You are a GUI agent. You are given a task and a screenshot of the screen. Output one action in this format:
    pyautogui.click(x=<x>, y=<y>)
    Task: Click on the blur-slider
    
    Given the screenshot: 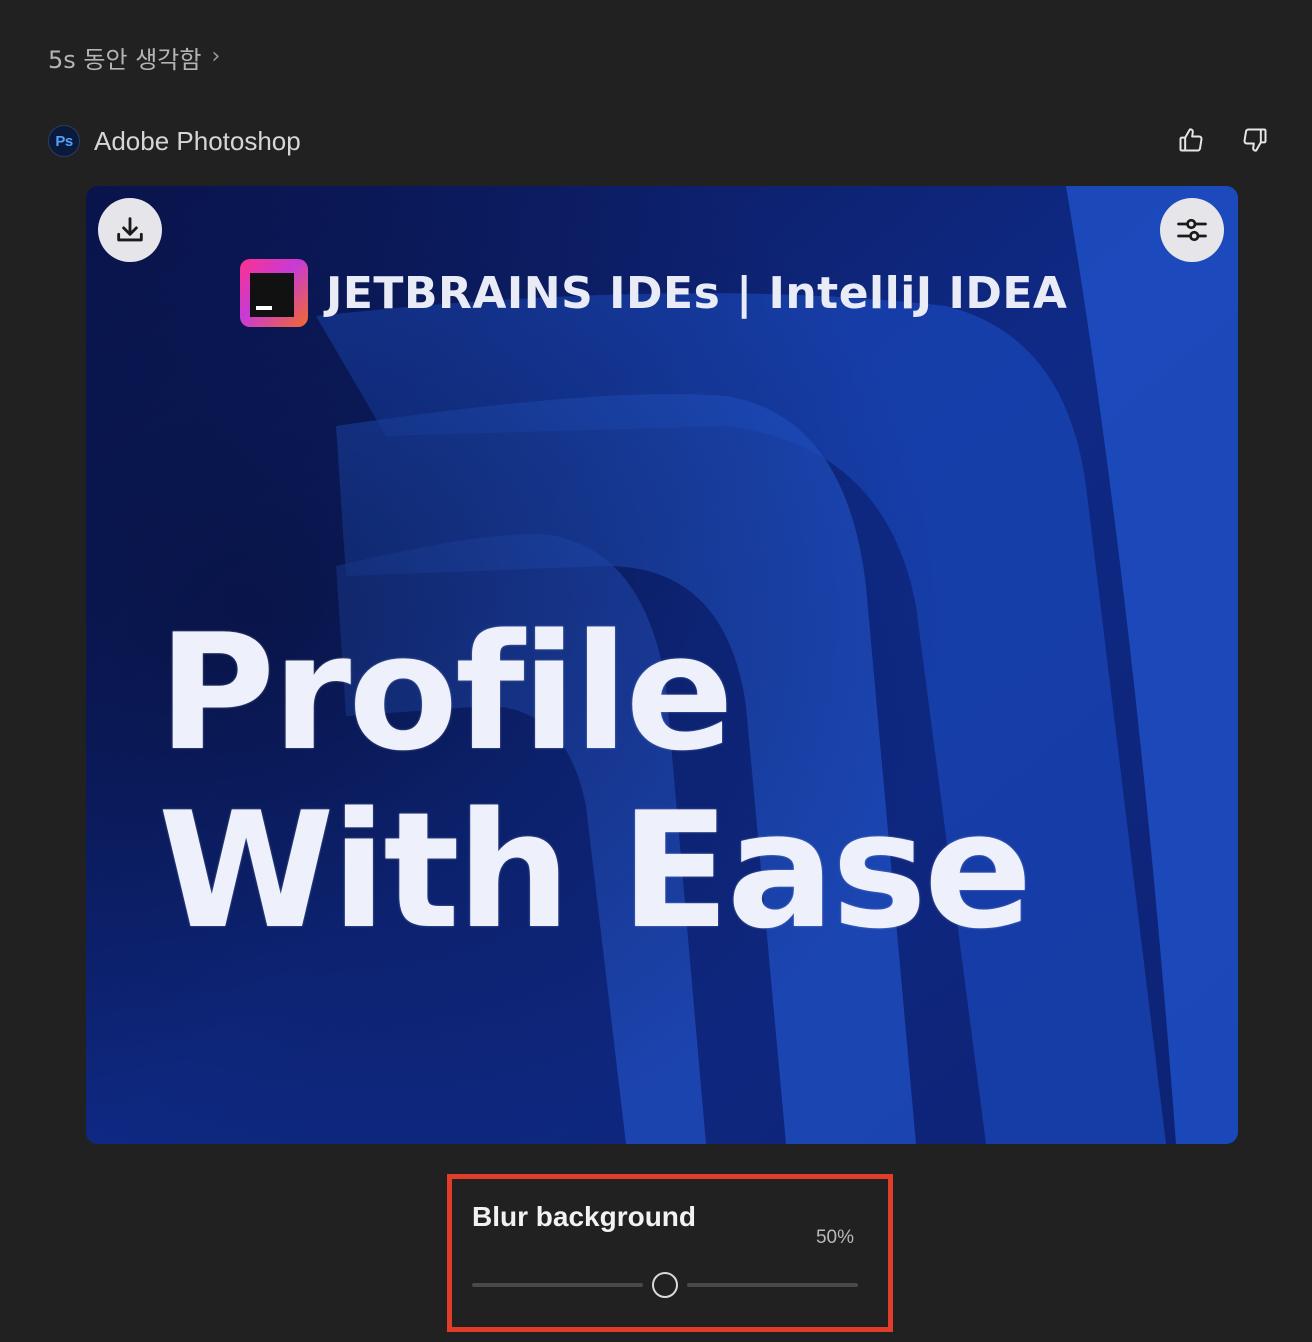 What is the action you would take?
    pyautogui.click(x=665, y=1285)
    